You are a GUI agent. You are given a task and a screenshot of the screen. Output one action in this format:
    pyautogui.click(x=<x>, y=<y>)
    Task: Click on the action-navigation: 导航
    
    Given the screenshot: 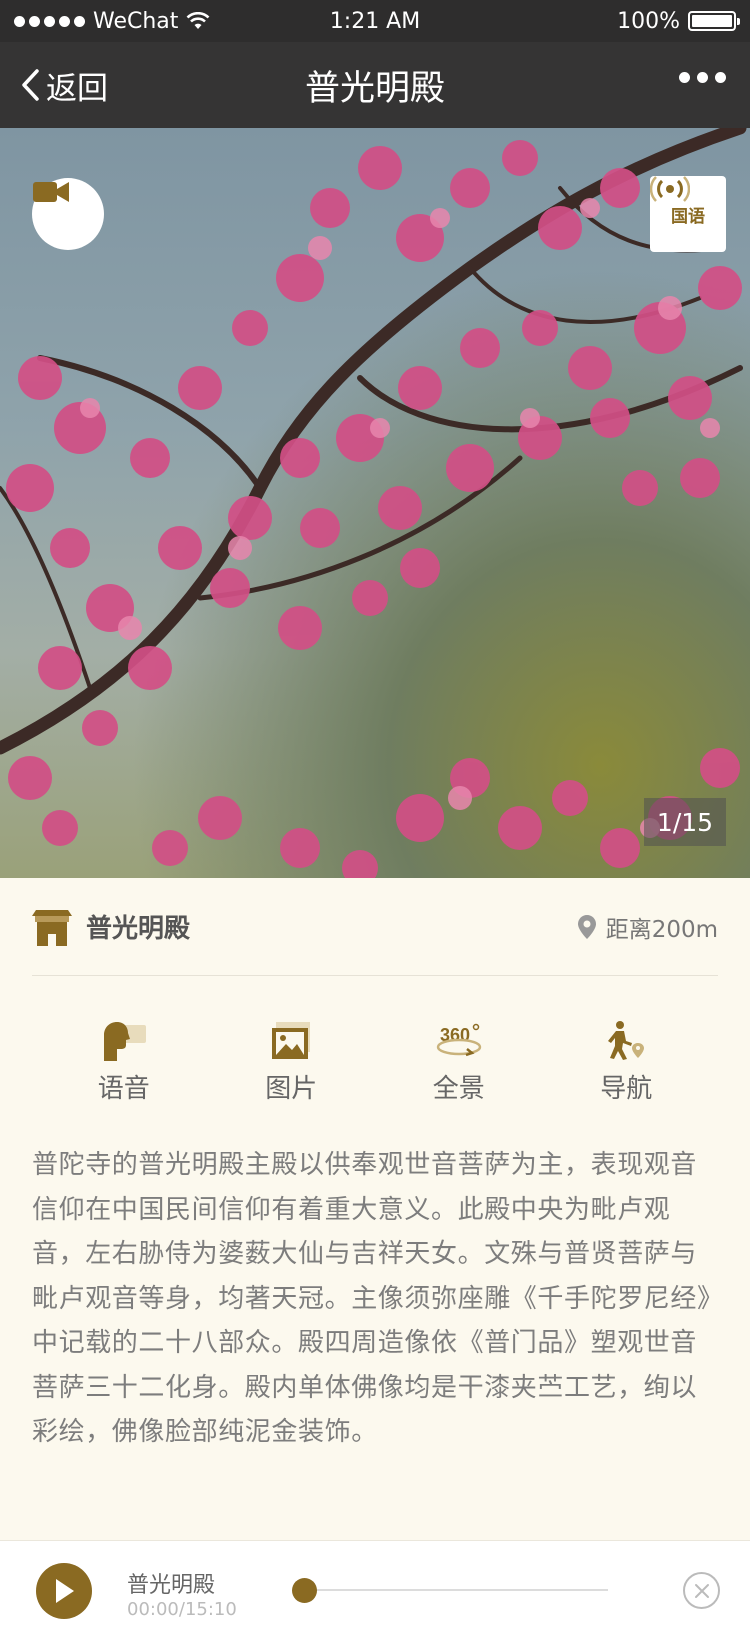 What is the action you would take?
    pyautogui.click(x=627, y=1063)
    